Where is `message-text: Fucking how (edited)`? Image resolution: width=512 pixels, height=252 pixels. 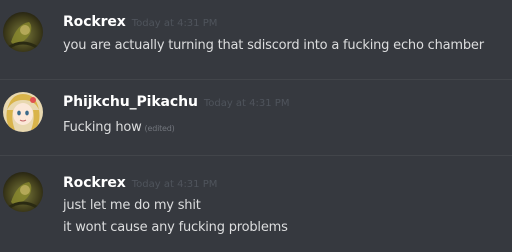
message-text: Fucking how (edited) is located at coordinates (119, 127).